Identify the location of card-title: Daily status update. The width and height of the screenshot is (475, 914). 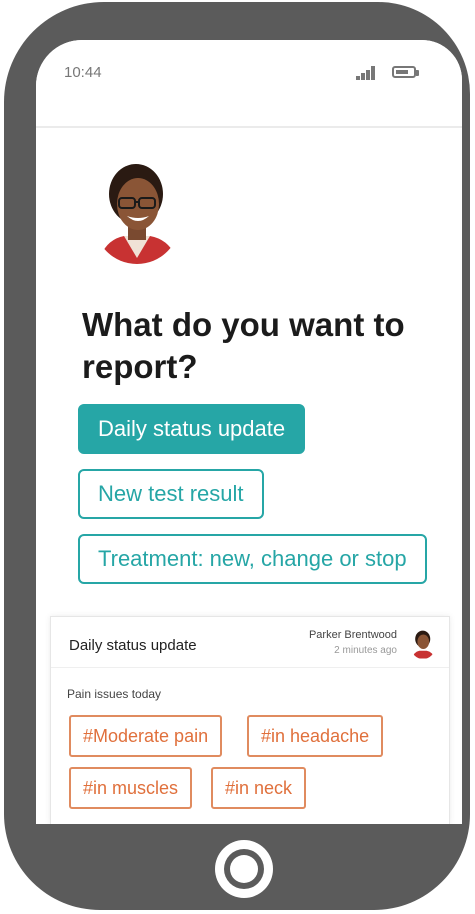
(133, 645).